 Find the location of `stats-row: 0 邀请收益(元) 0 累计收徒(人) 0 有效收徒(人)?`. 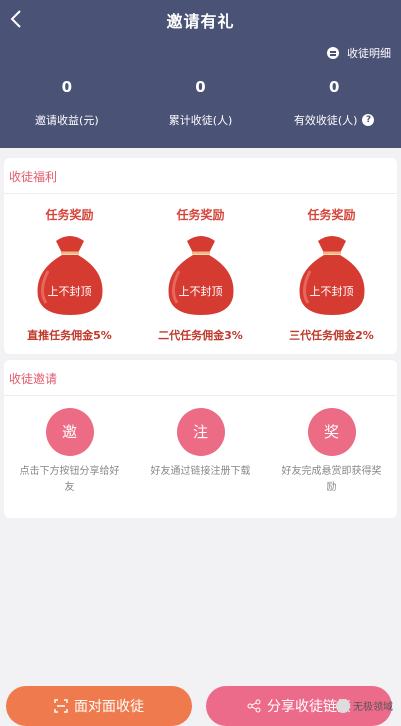

stats-row: 0 邀请收益(元) 0 累计收徒(人) 0 有效收徒(人)? is located at coordinates (200, 103).